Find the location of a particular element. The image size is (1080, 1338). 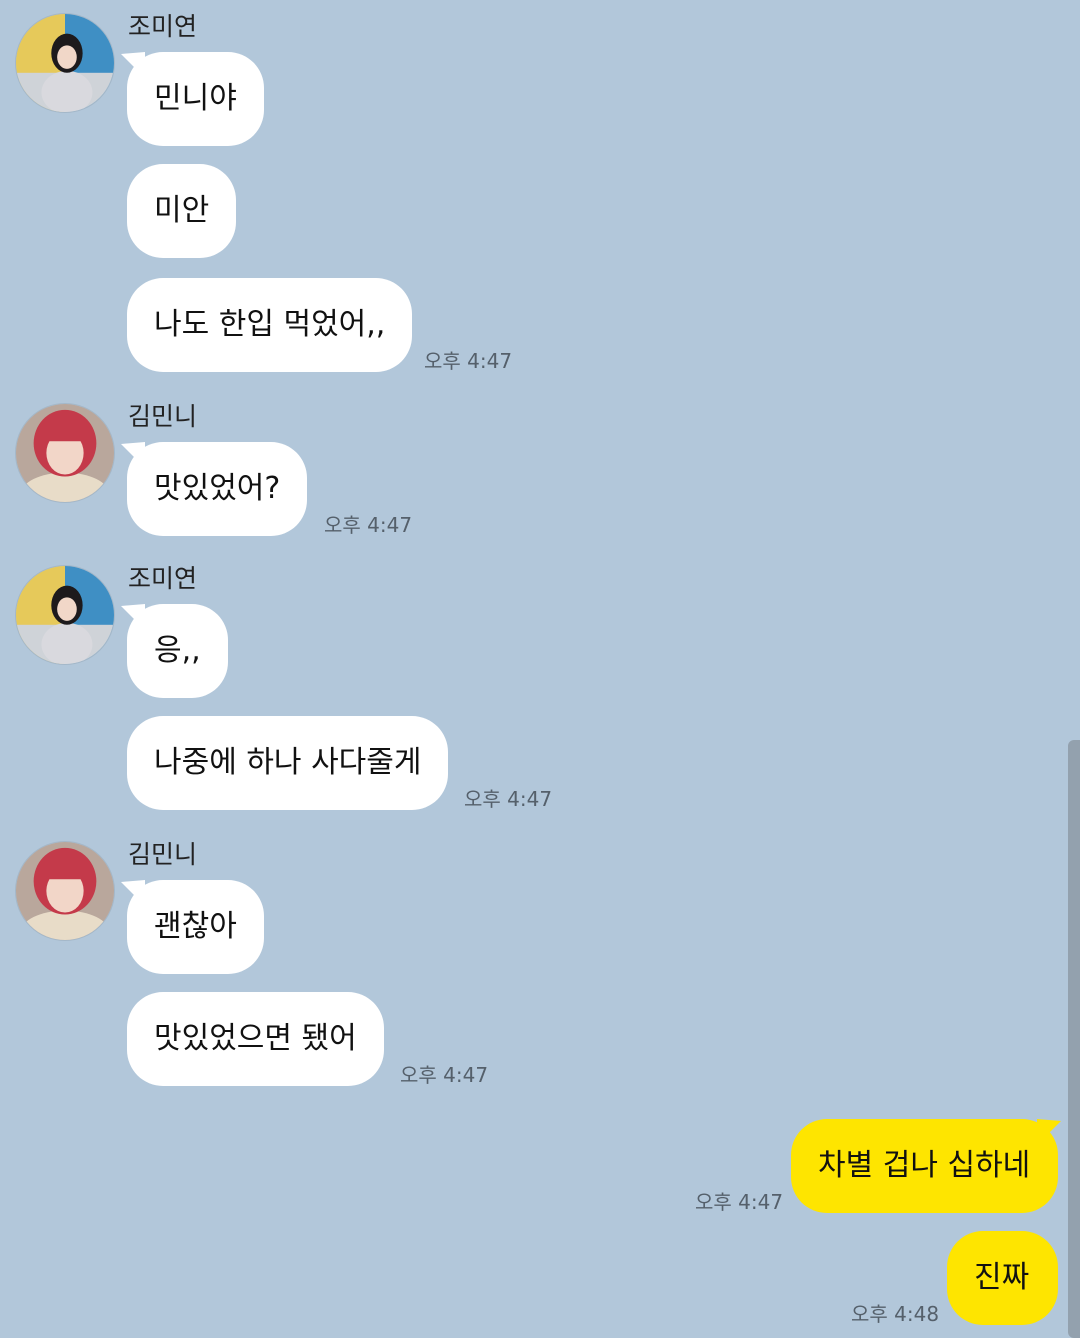

message-bubble: 민니야 is located at coordinates (195, 99).